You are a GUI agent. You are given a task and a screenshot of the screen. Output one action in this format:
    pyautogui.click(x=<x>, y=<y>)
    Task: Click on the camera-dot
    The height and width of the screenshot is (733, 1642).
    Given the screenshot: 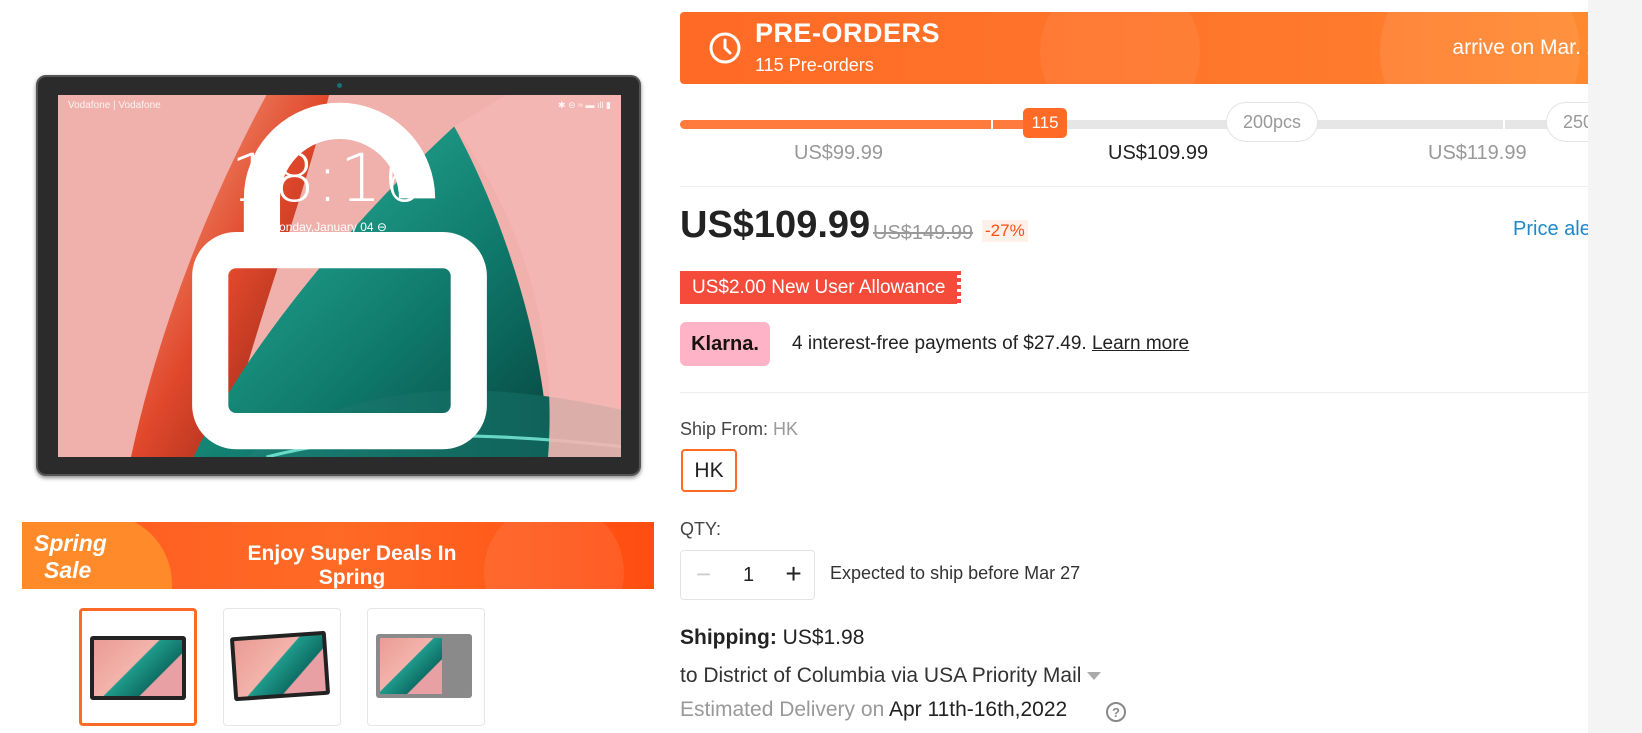 What is the action you would take?
    pyautogui.click(x=339, y=85)
    